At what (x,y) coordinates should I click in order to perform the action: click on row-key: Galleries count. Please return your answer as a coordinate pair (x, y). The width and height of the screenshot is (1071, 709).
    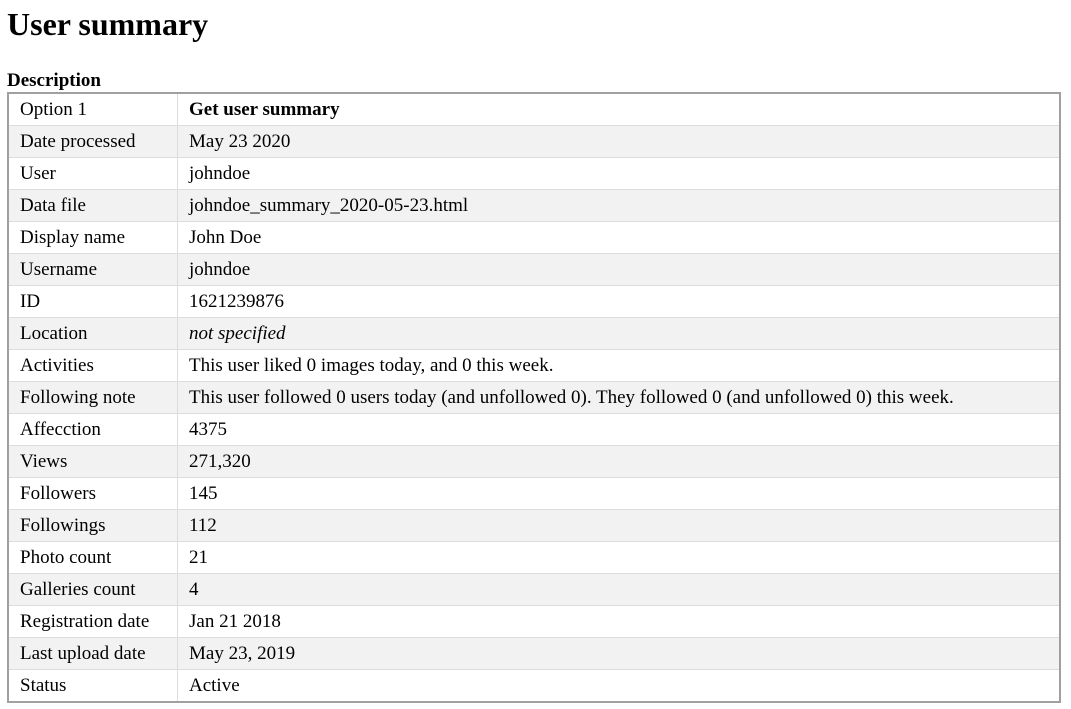
    Looking at the image, I should click on (93, 590).